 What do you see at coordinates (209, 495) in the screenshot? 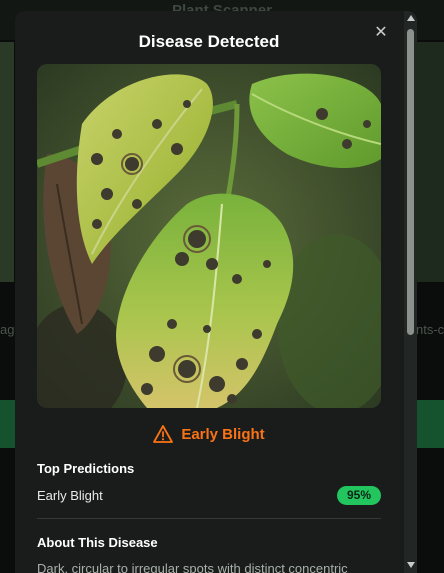
I see `prediction-row: Early Blight 95%` at bounding box center [209, 495].